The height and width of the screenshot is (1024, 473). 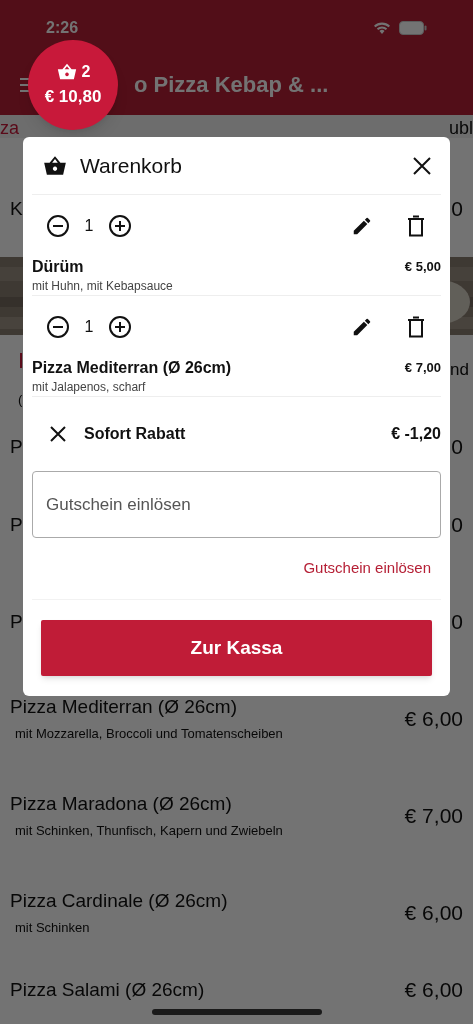 What do you see at coordinates (148, 733) in the screenshot?
I see `item-description: mit Mozzarella, Broccoli und Tomatenscheiben` at bounding box center [148, 733].